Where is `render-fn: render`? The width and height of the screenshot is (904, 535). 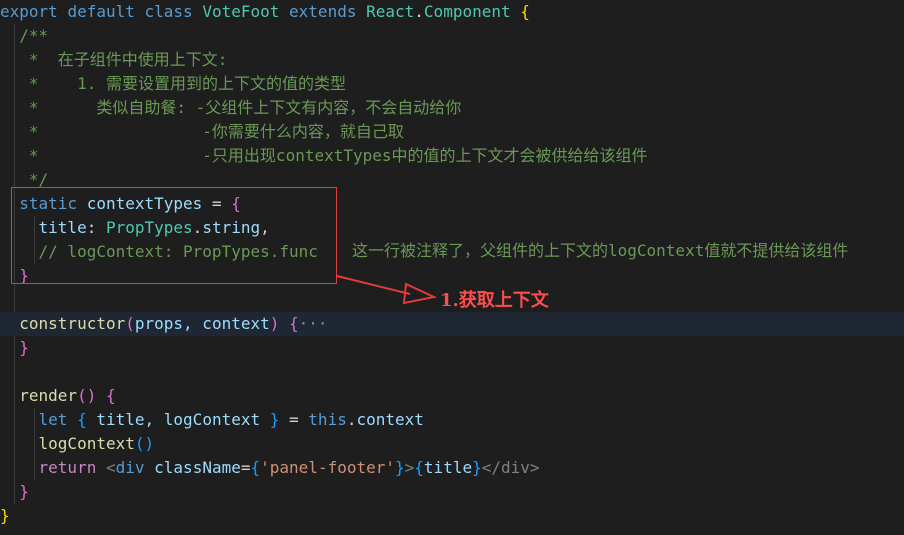
render-fn: render is located at coordinates (48, 395).